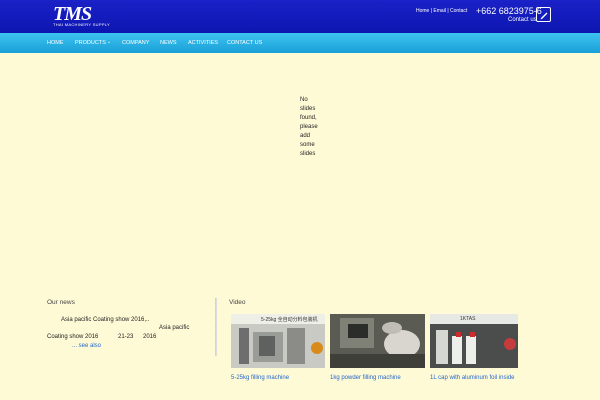 The image size is (600, 400). Describe the element at coordinates (61, 302) in the screenshot. I see `news-section-title: Our news` at that location.